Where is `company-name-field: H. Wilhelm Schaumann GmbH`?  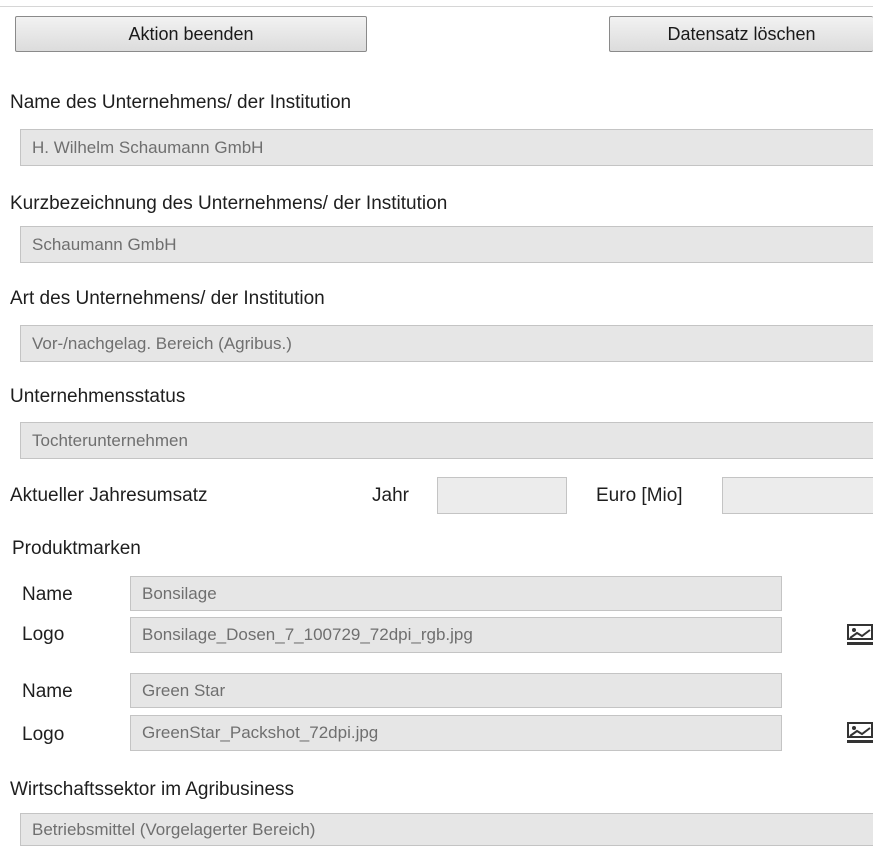 company-name-field: H. Wilhelm Schaumann GmbH is located at coordinates (446, 147).